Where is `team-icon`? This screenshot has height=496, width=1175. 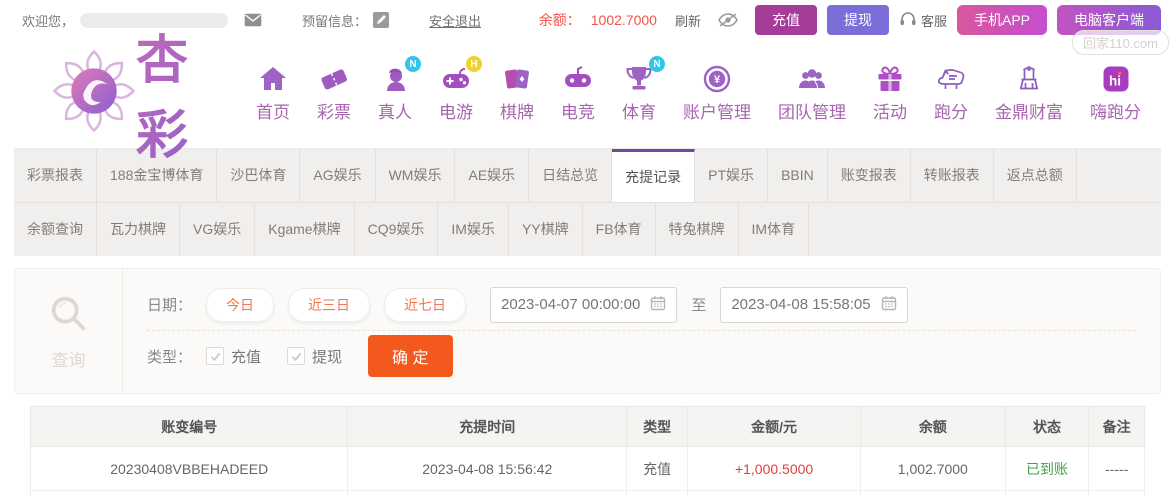 team-icon is located at coordinates (812, 79).